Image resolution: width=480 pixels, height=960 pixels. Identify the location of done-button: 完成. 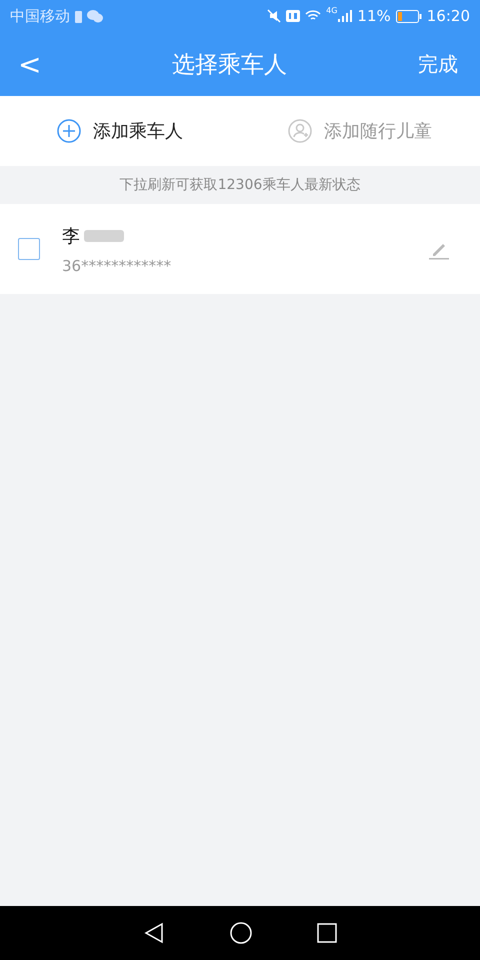
(438, 64).